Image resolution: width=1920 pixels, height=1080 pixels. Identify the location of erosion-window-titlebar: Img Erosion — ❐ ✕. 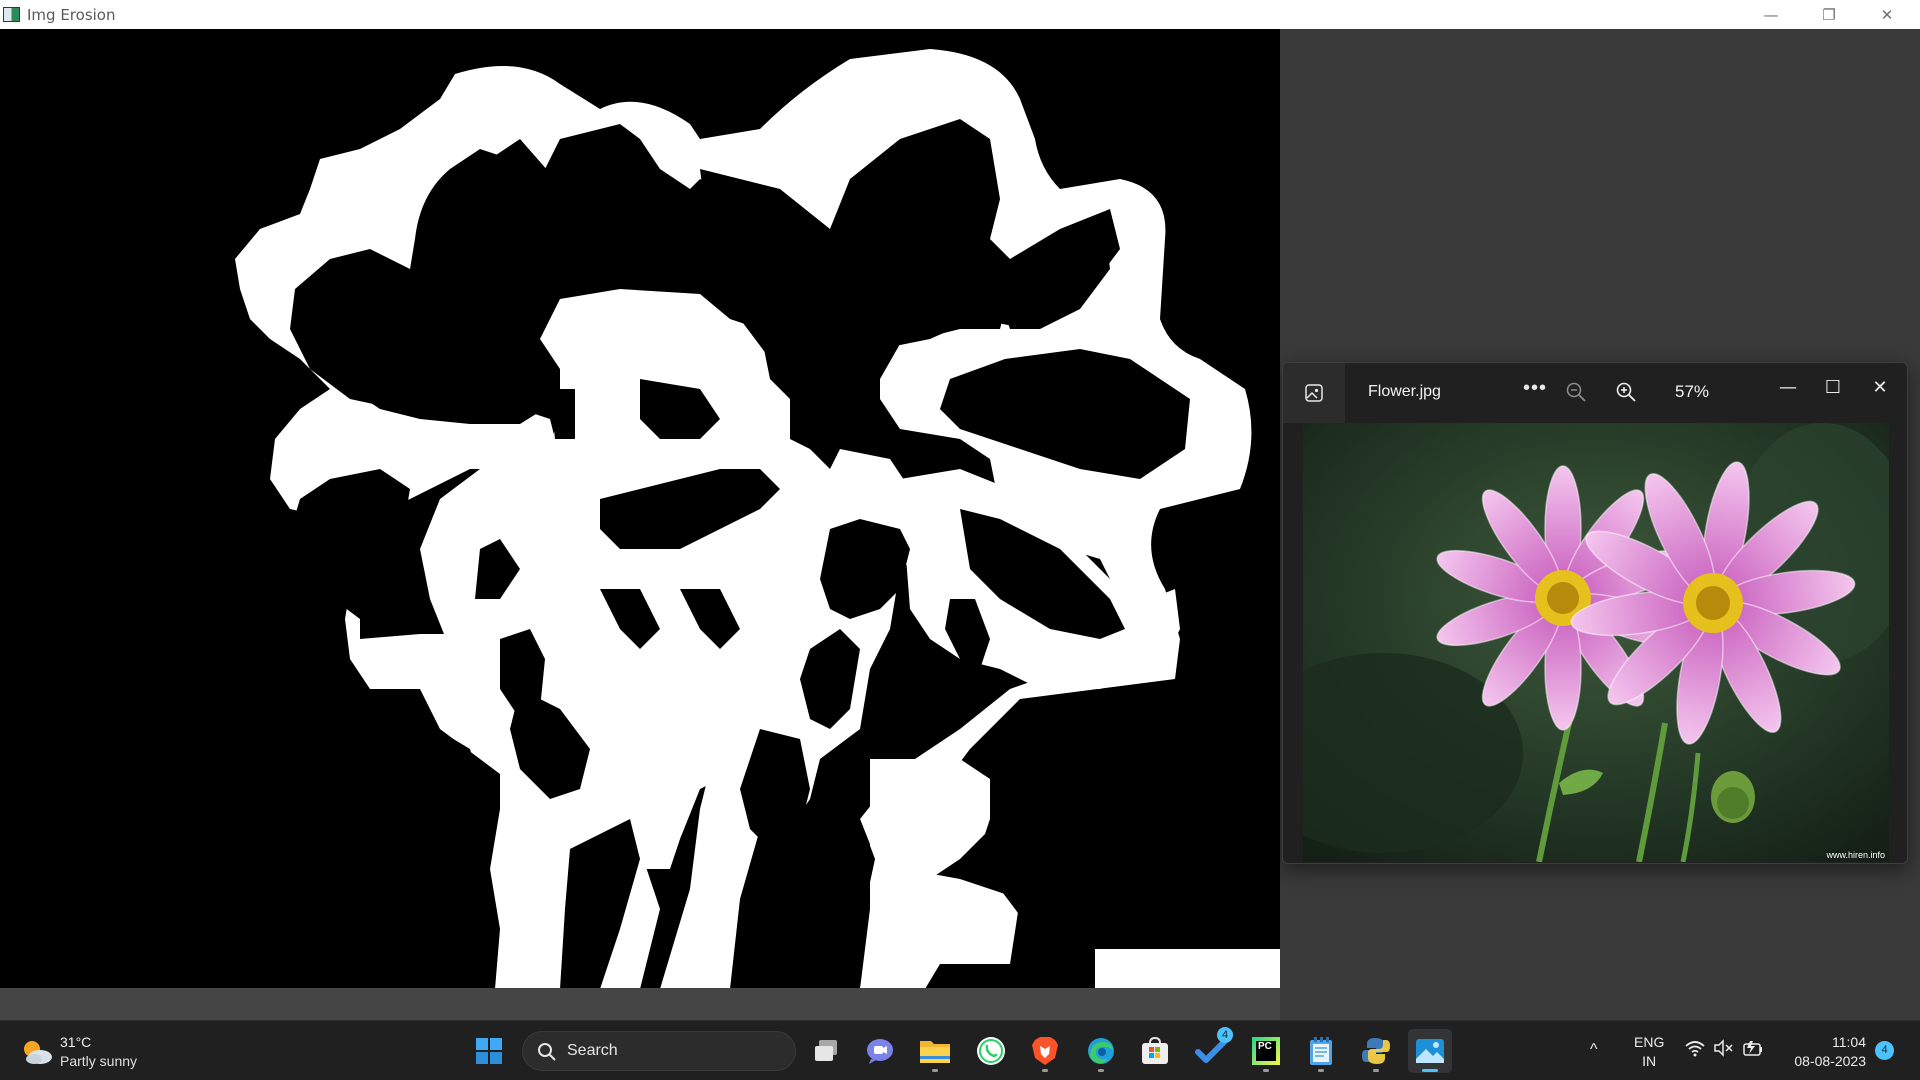
(960, 14).